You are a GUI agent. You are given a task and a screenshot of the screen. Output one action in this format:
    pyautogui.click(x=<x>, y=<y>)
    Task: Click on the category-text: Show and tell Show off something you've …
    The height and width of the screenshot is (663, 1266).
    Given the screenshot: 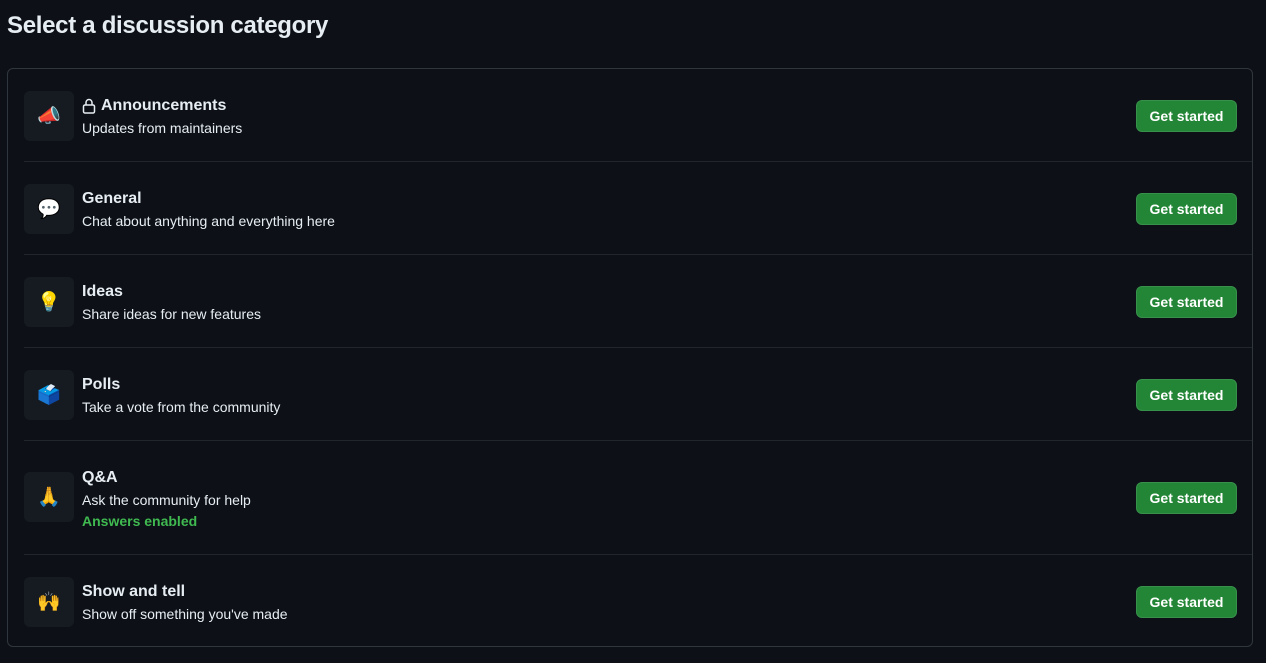 What is the action you would take?
    pyautogui.click(x=185, y=602)
    